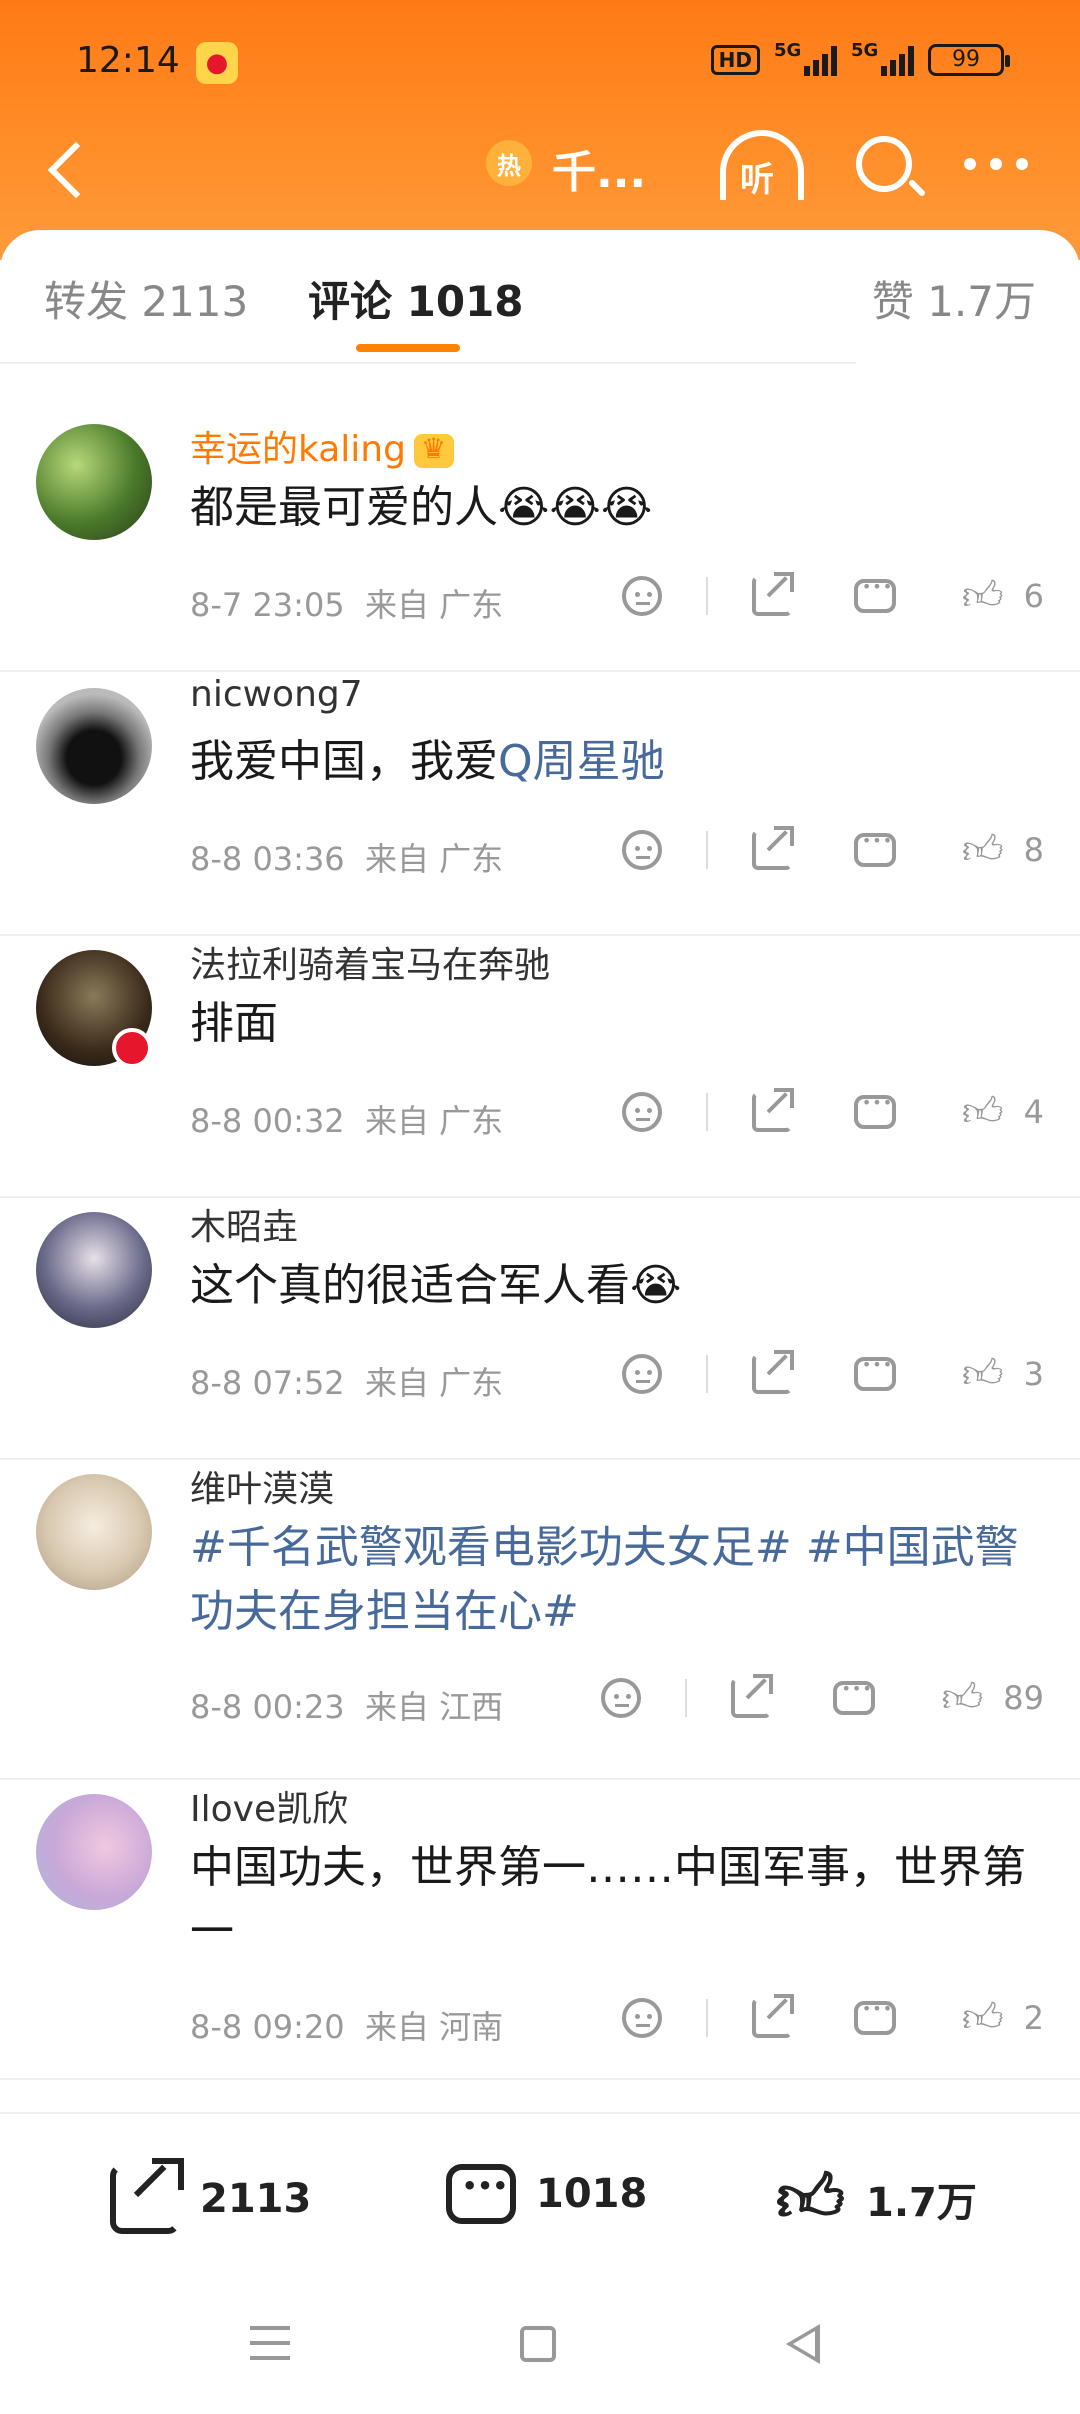 This screenshot has height=2414, width=1080. I want to click on comment-actions: 👍︎2, so click(832, 2016).